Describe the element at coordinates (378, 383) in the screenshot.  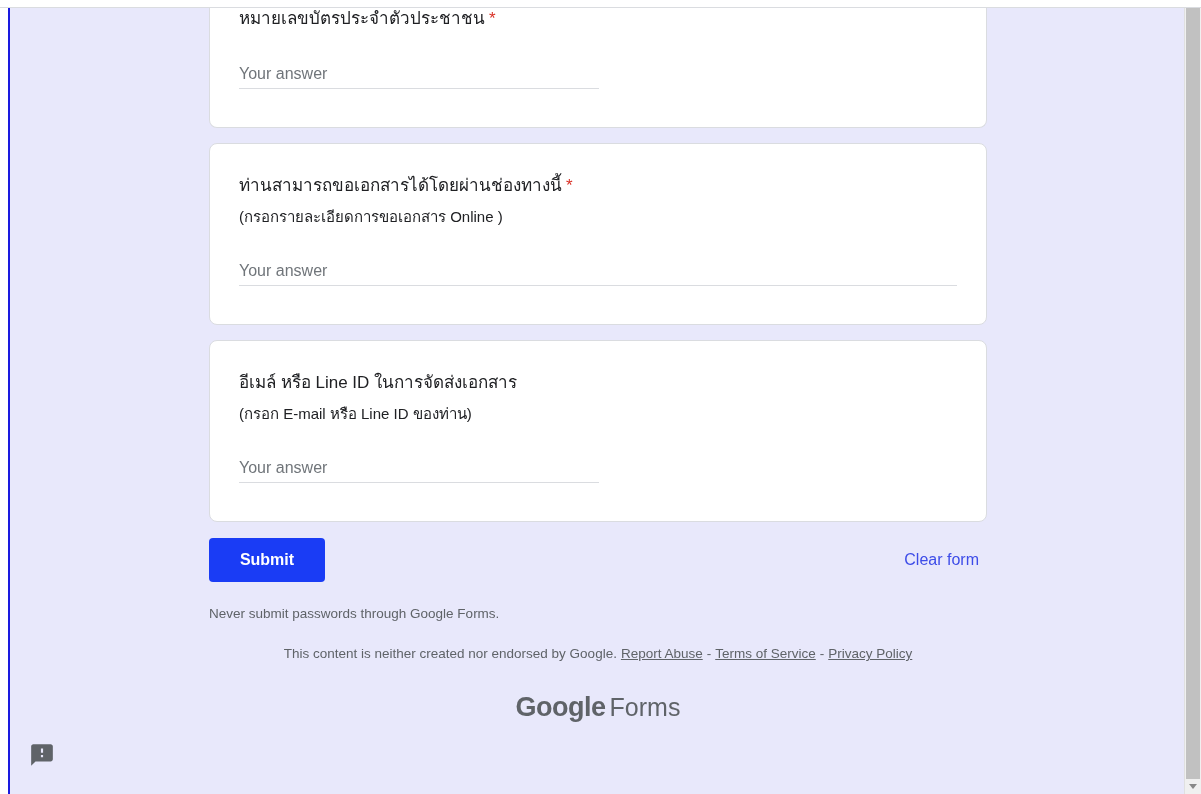
I see `question-title: อีเมล์ หรือ Line ID ในการจัดส่งเอกสาร` at that location.